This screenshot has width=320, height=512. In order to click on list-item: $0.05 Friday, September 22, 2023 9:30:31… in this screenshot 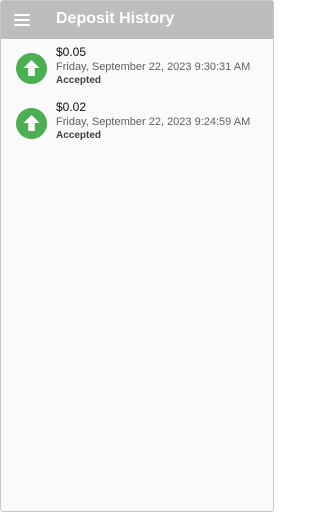, I will do `click(137, 71)`.